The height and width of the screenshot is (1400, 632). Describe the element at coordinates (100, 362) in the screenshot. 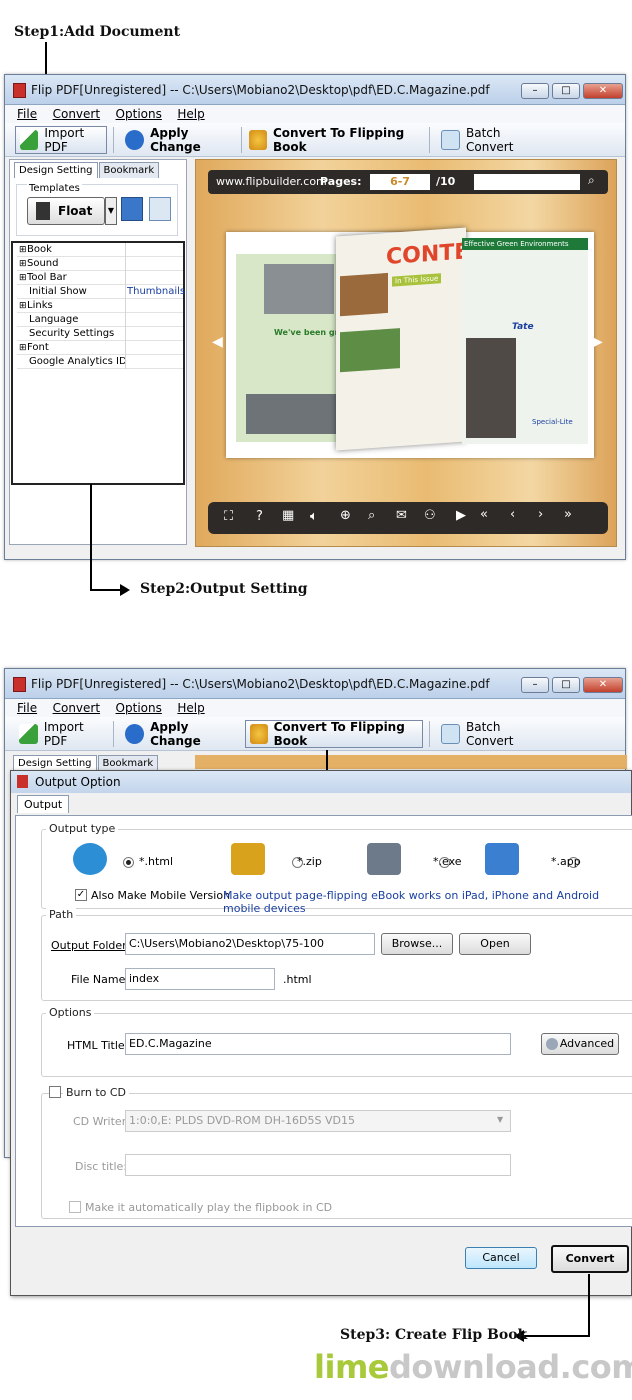

I see `property-row: Google Analytics ID` at that location.